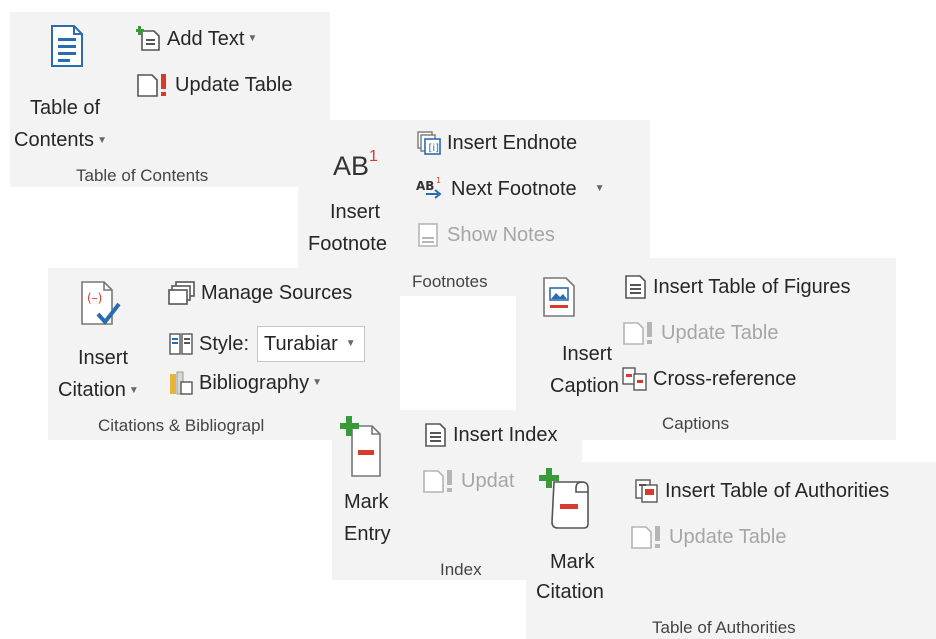 The image size is (936, 639). What do you see at coordinates (366, 502) in the screenshot?
I see `mark-entry-label-line1: Mark` at bounding box center [366, 502].